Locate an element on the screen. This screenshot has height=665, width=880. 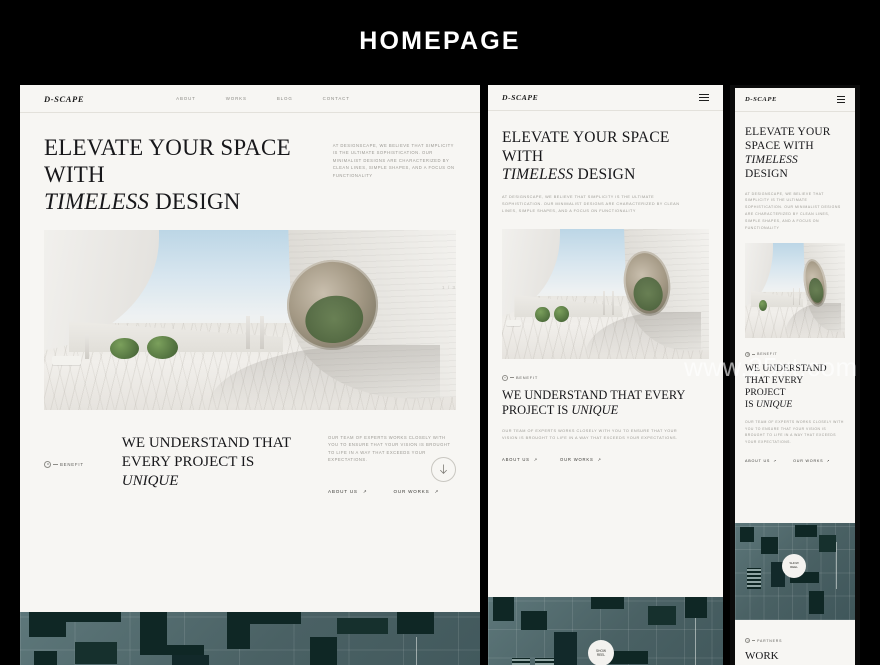
benefit-title-line2: THAT EVERY PROJECT is located at coordinates (774, 386).